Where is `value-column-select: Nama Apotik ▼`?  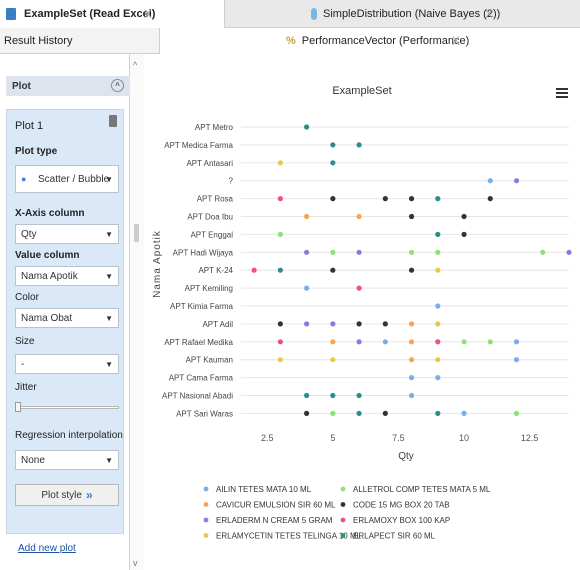 value-column-select: Nama Apotik ▼ is located at coordinates (67, 276).